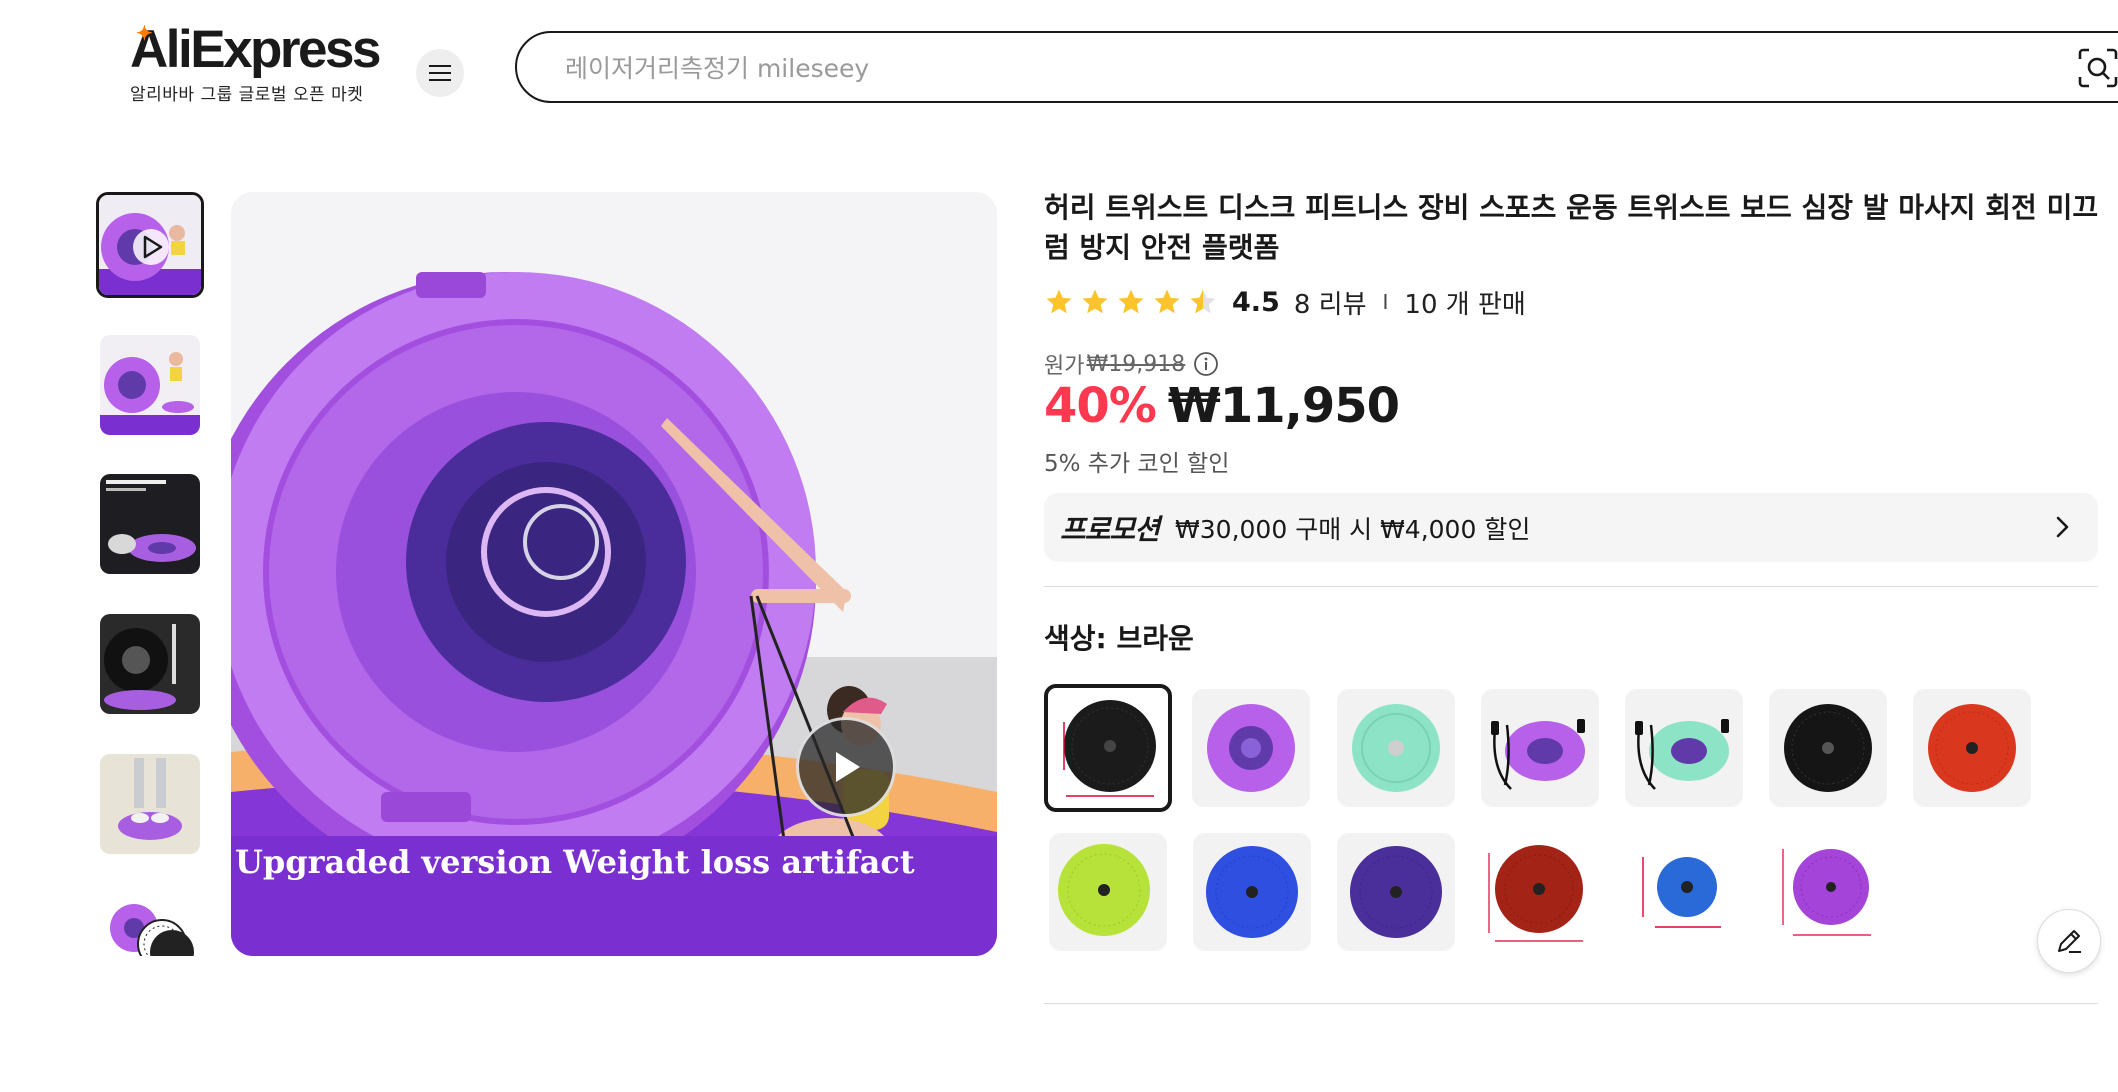 Image resolution: width=2118 pixels, height=1092 pixels. Describe the element at coordinates (1256, 302) in the screenshot. I see `rating-value: 4.5` at that location.